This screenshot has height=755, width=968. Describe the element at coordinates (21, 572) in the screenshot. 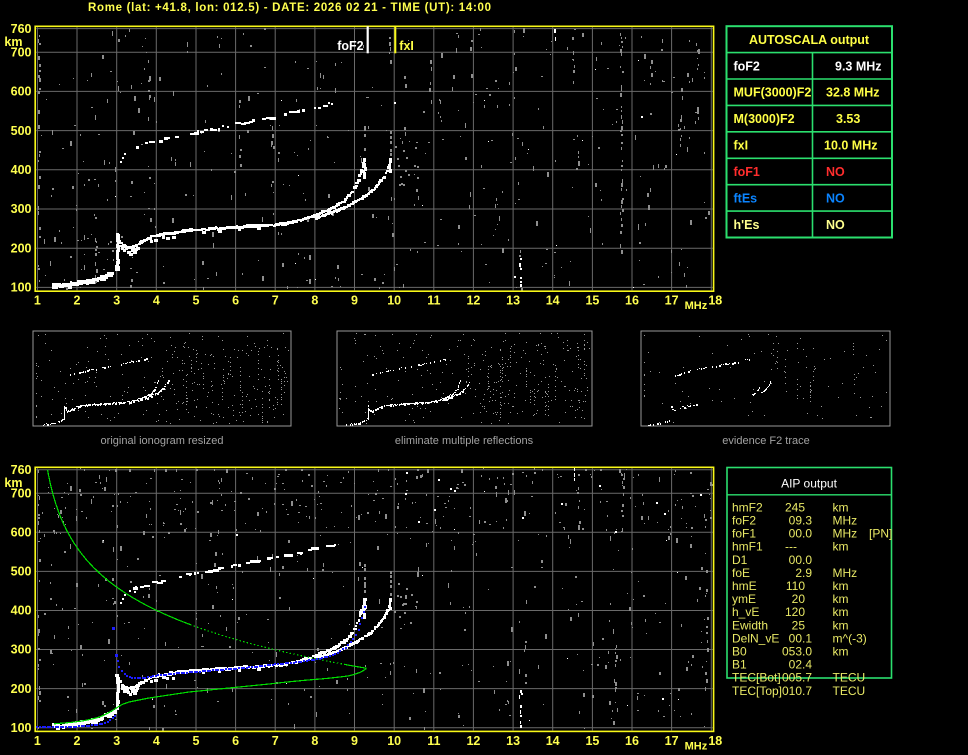

I see `svg-text: 500` at that location.